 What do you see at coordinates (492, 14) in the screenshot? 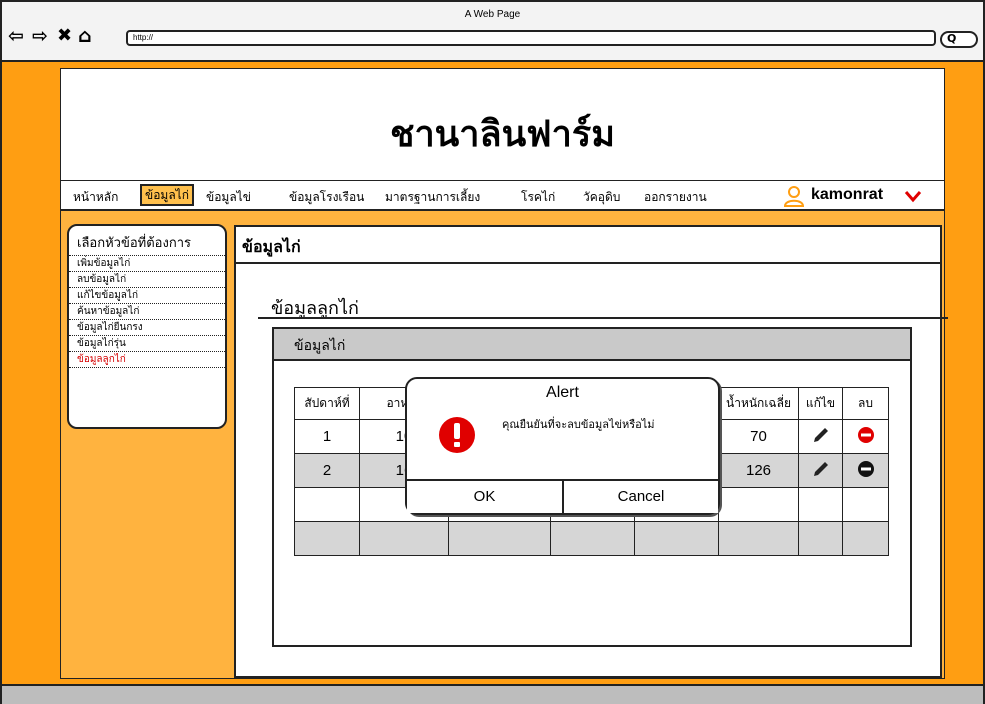
I see `window-title: A Web Page` at bounding box center [492, 14].